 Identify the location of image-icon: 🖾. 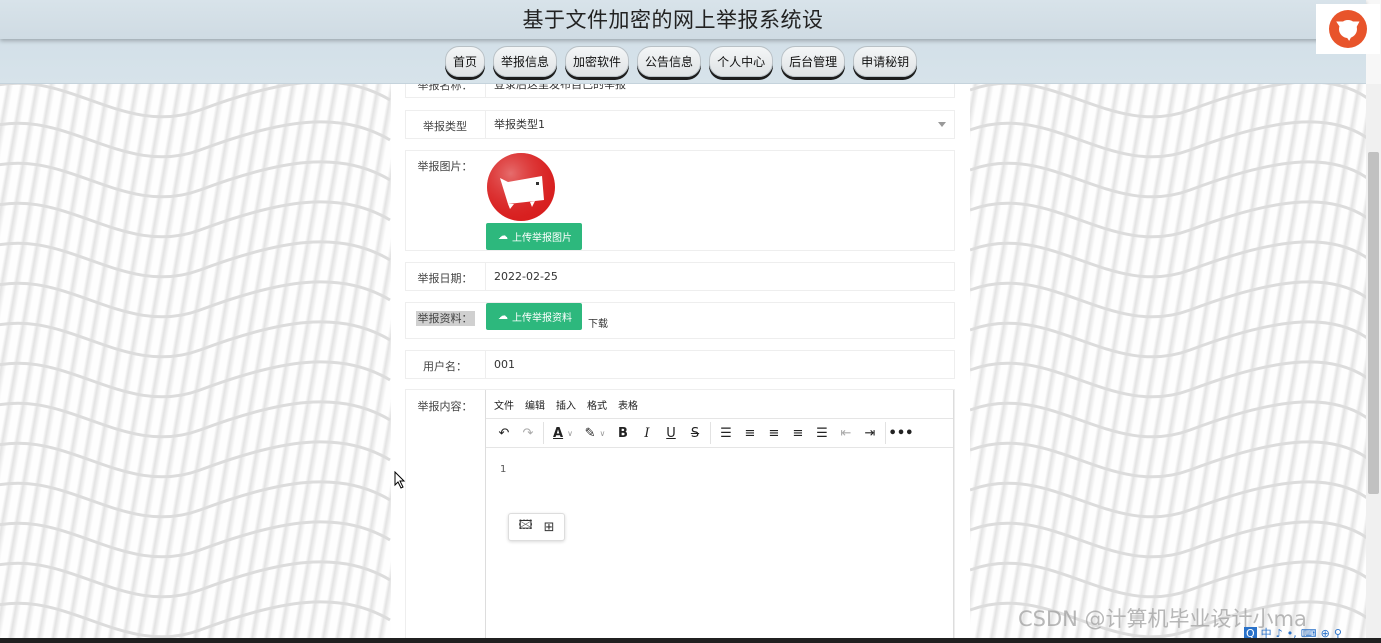
(525, 527).